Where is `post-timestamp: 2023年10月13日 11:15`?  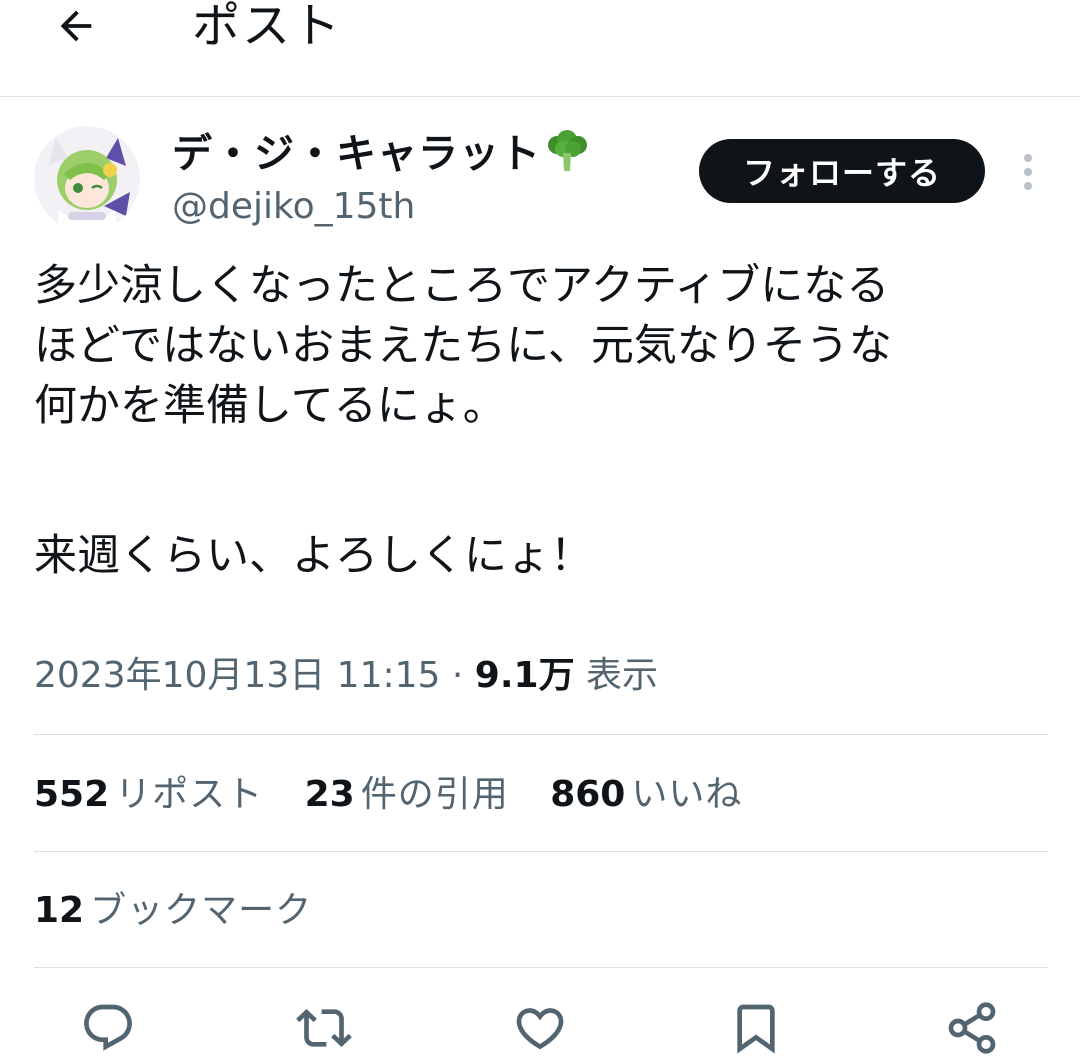
post-timestamp: 2023年10月13日 11:15 is located at coordinates (237, 675).